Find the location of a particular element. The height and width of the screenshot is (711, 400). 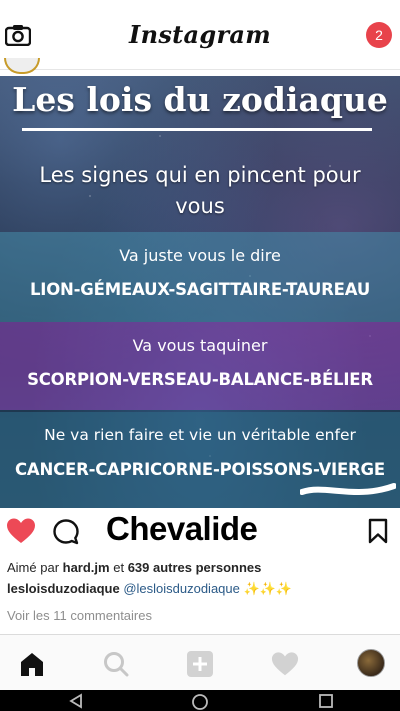

comment-icon is located at coordinates (66, 532).